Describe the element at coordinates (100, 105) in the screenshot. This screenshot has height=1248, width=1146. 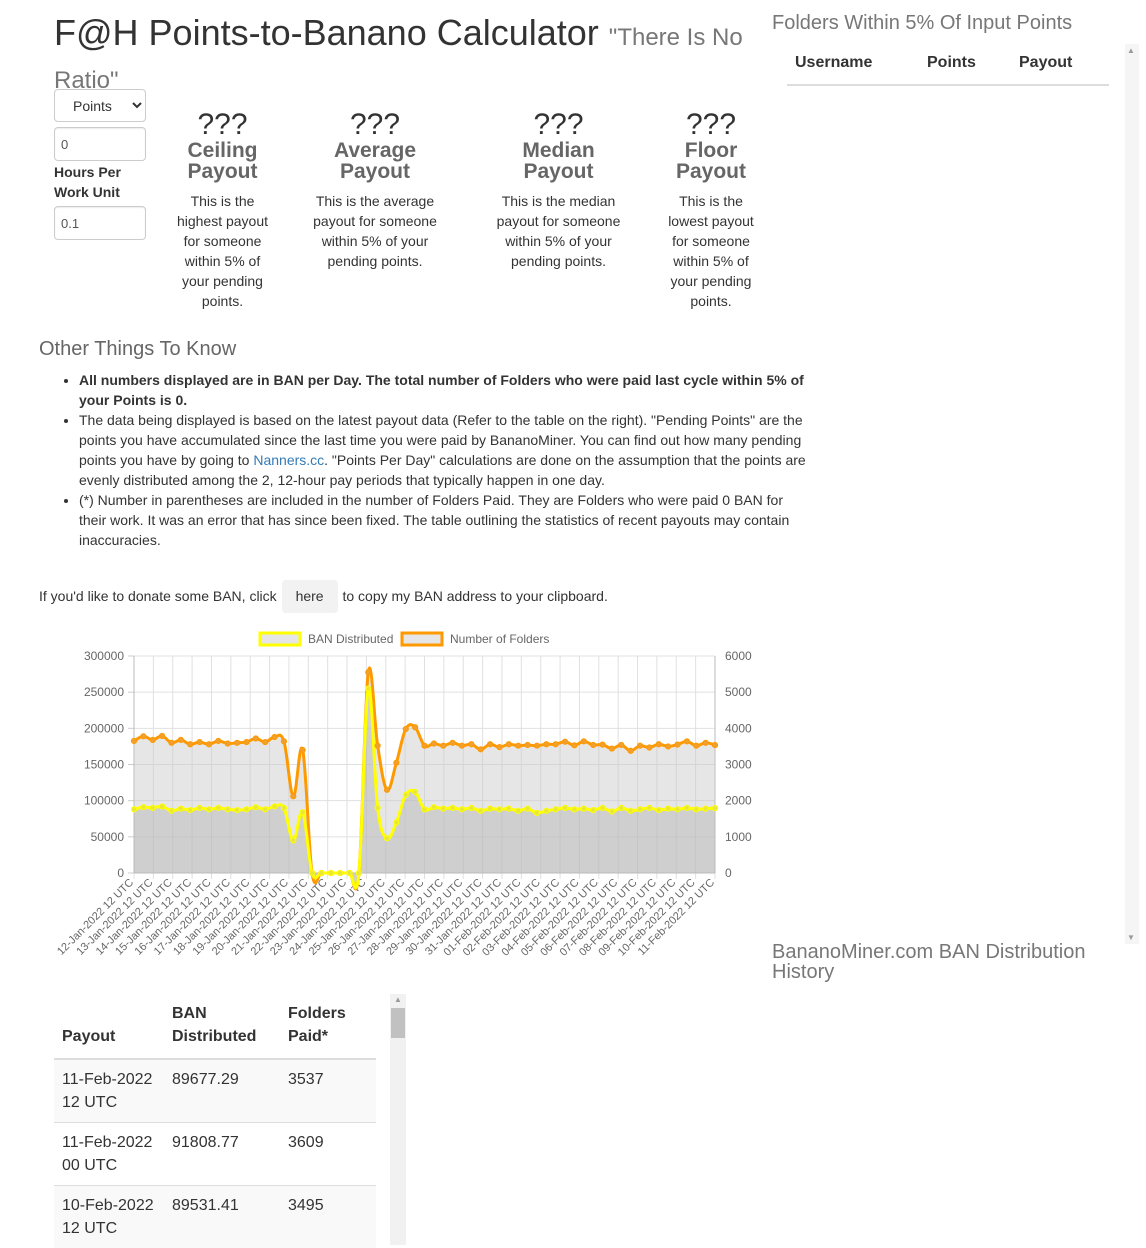
I see `unit-select: Points` at that location.